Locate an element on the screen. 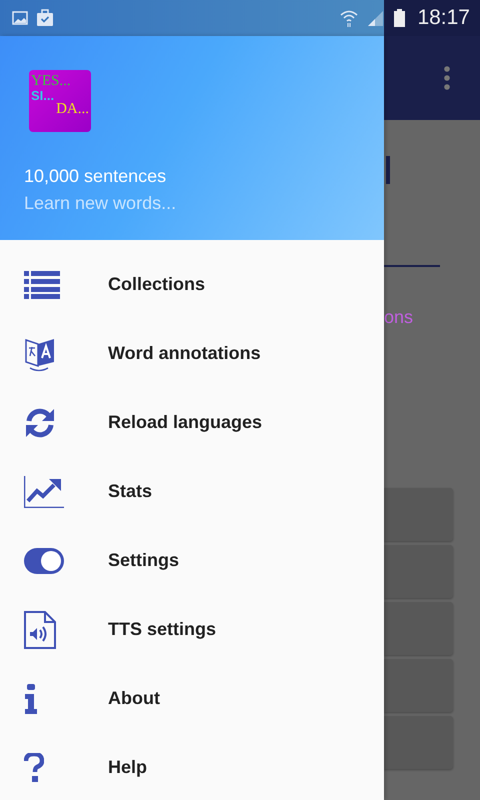 The width and height of the screenshot is (480, 800). trending-up-icon is located at coordinates (44, 492).